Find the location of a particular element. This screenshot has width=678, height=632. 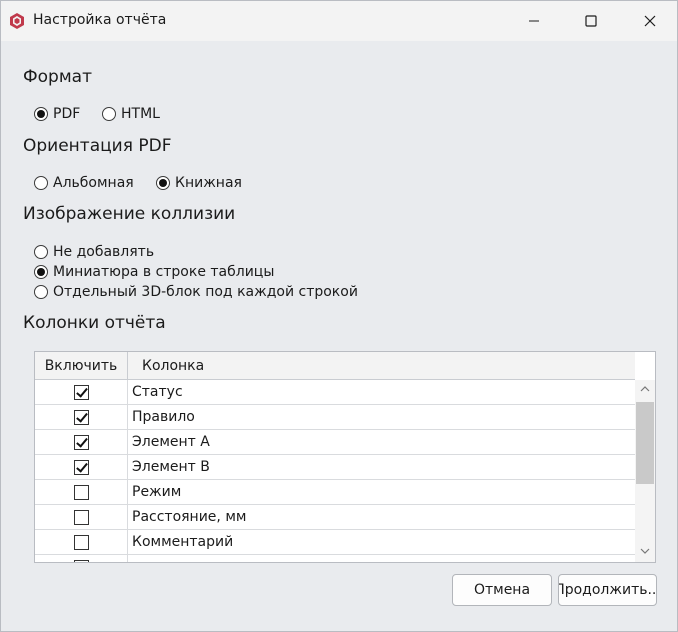

table-row: Комментарий is located at coordinates (335, 542).